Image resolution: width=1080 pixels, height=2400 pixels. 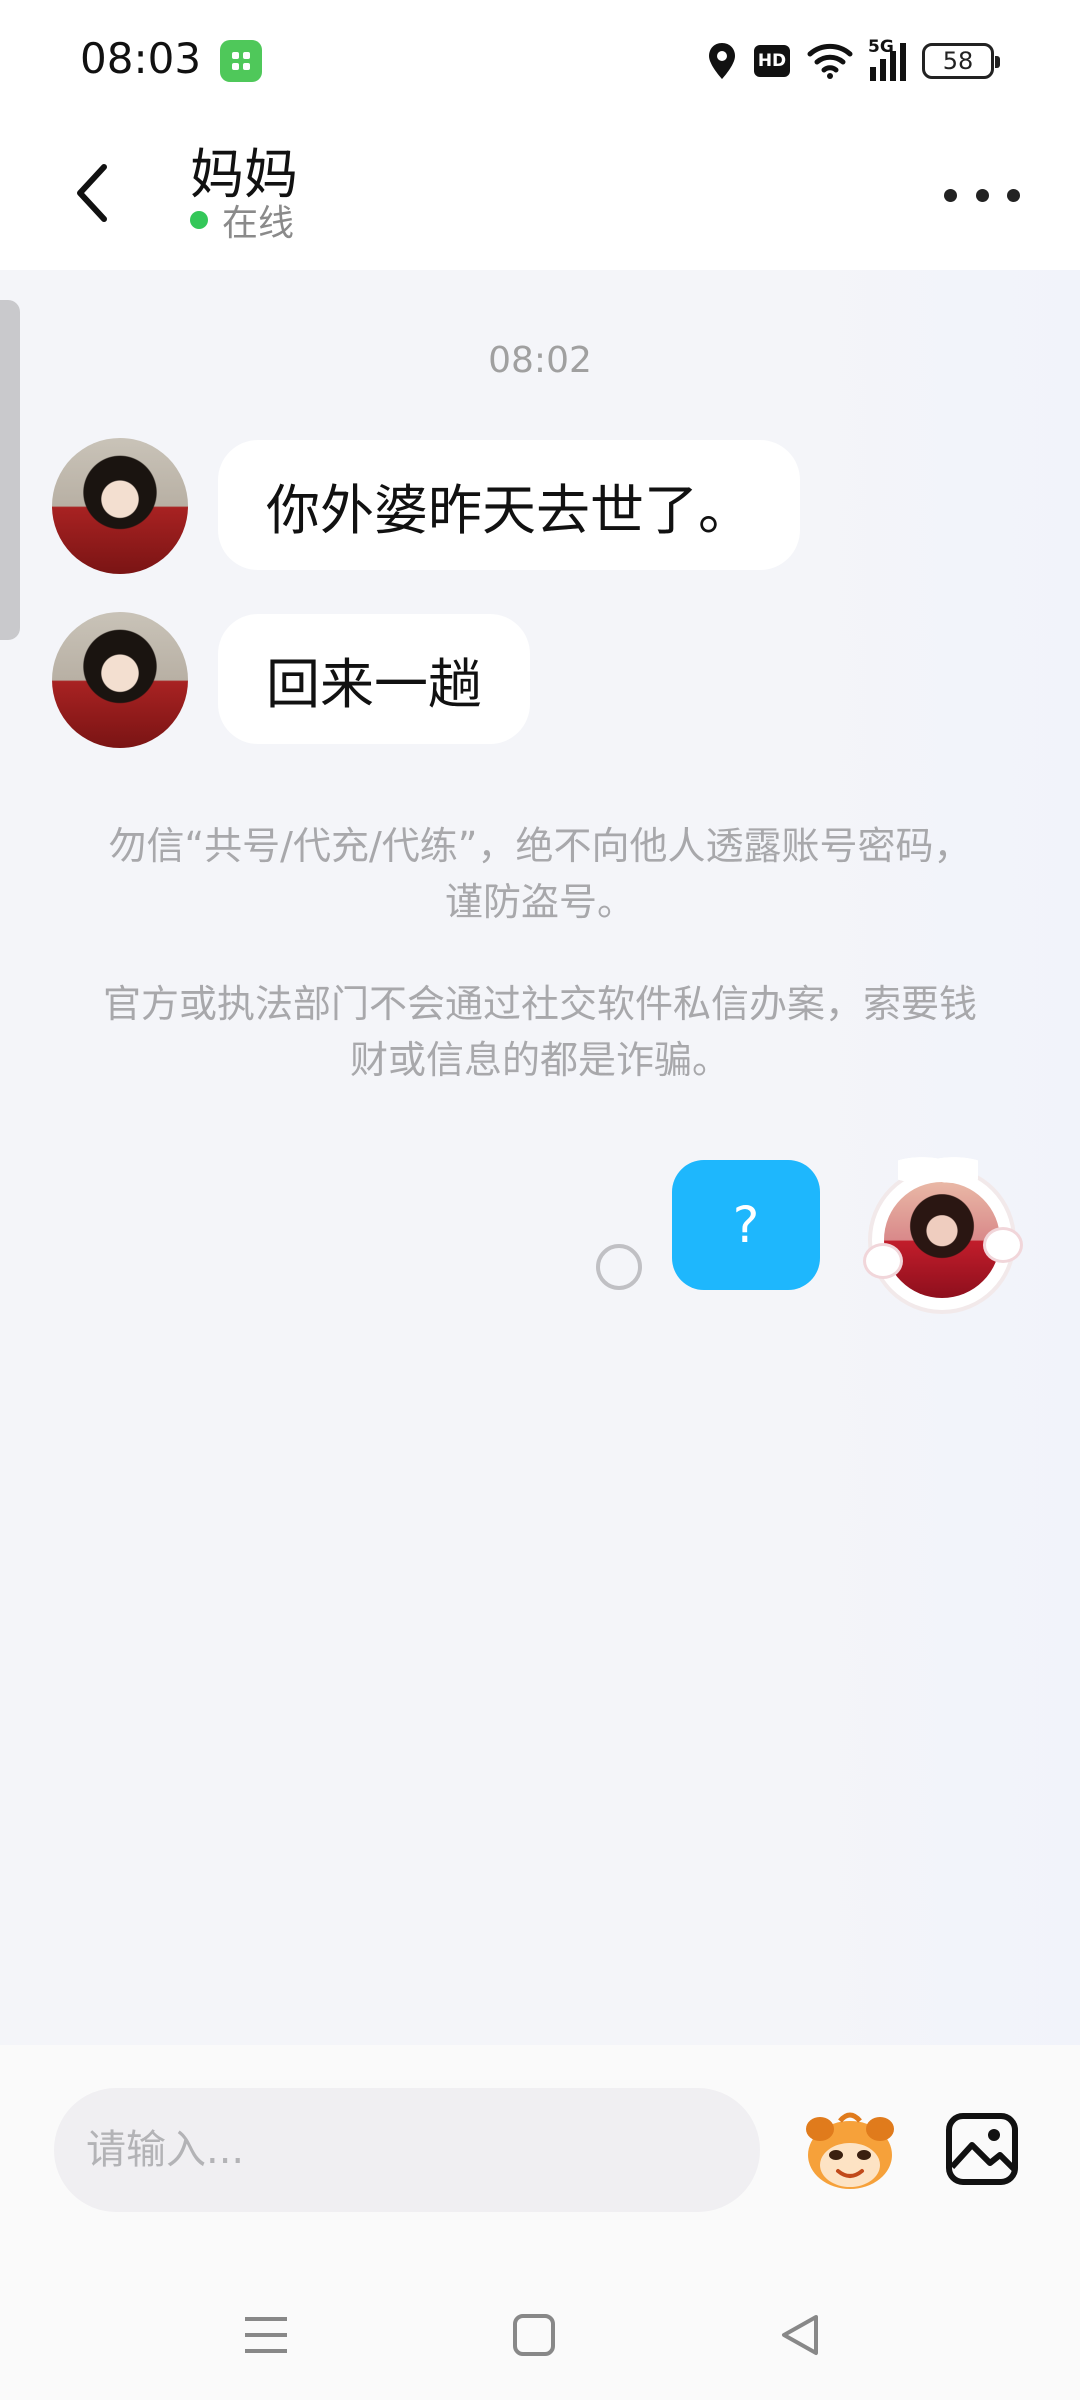 I want to click on menu-button, so click(x=266, y=2335).